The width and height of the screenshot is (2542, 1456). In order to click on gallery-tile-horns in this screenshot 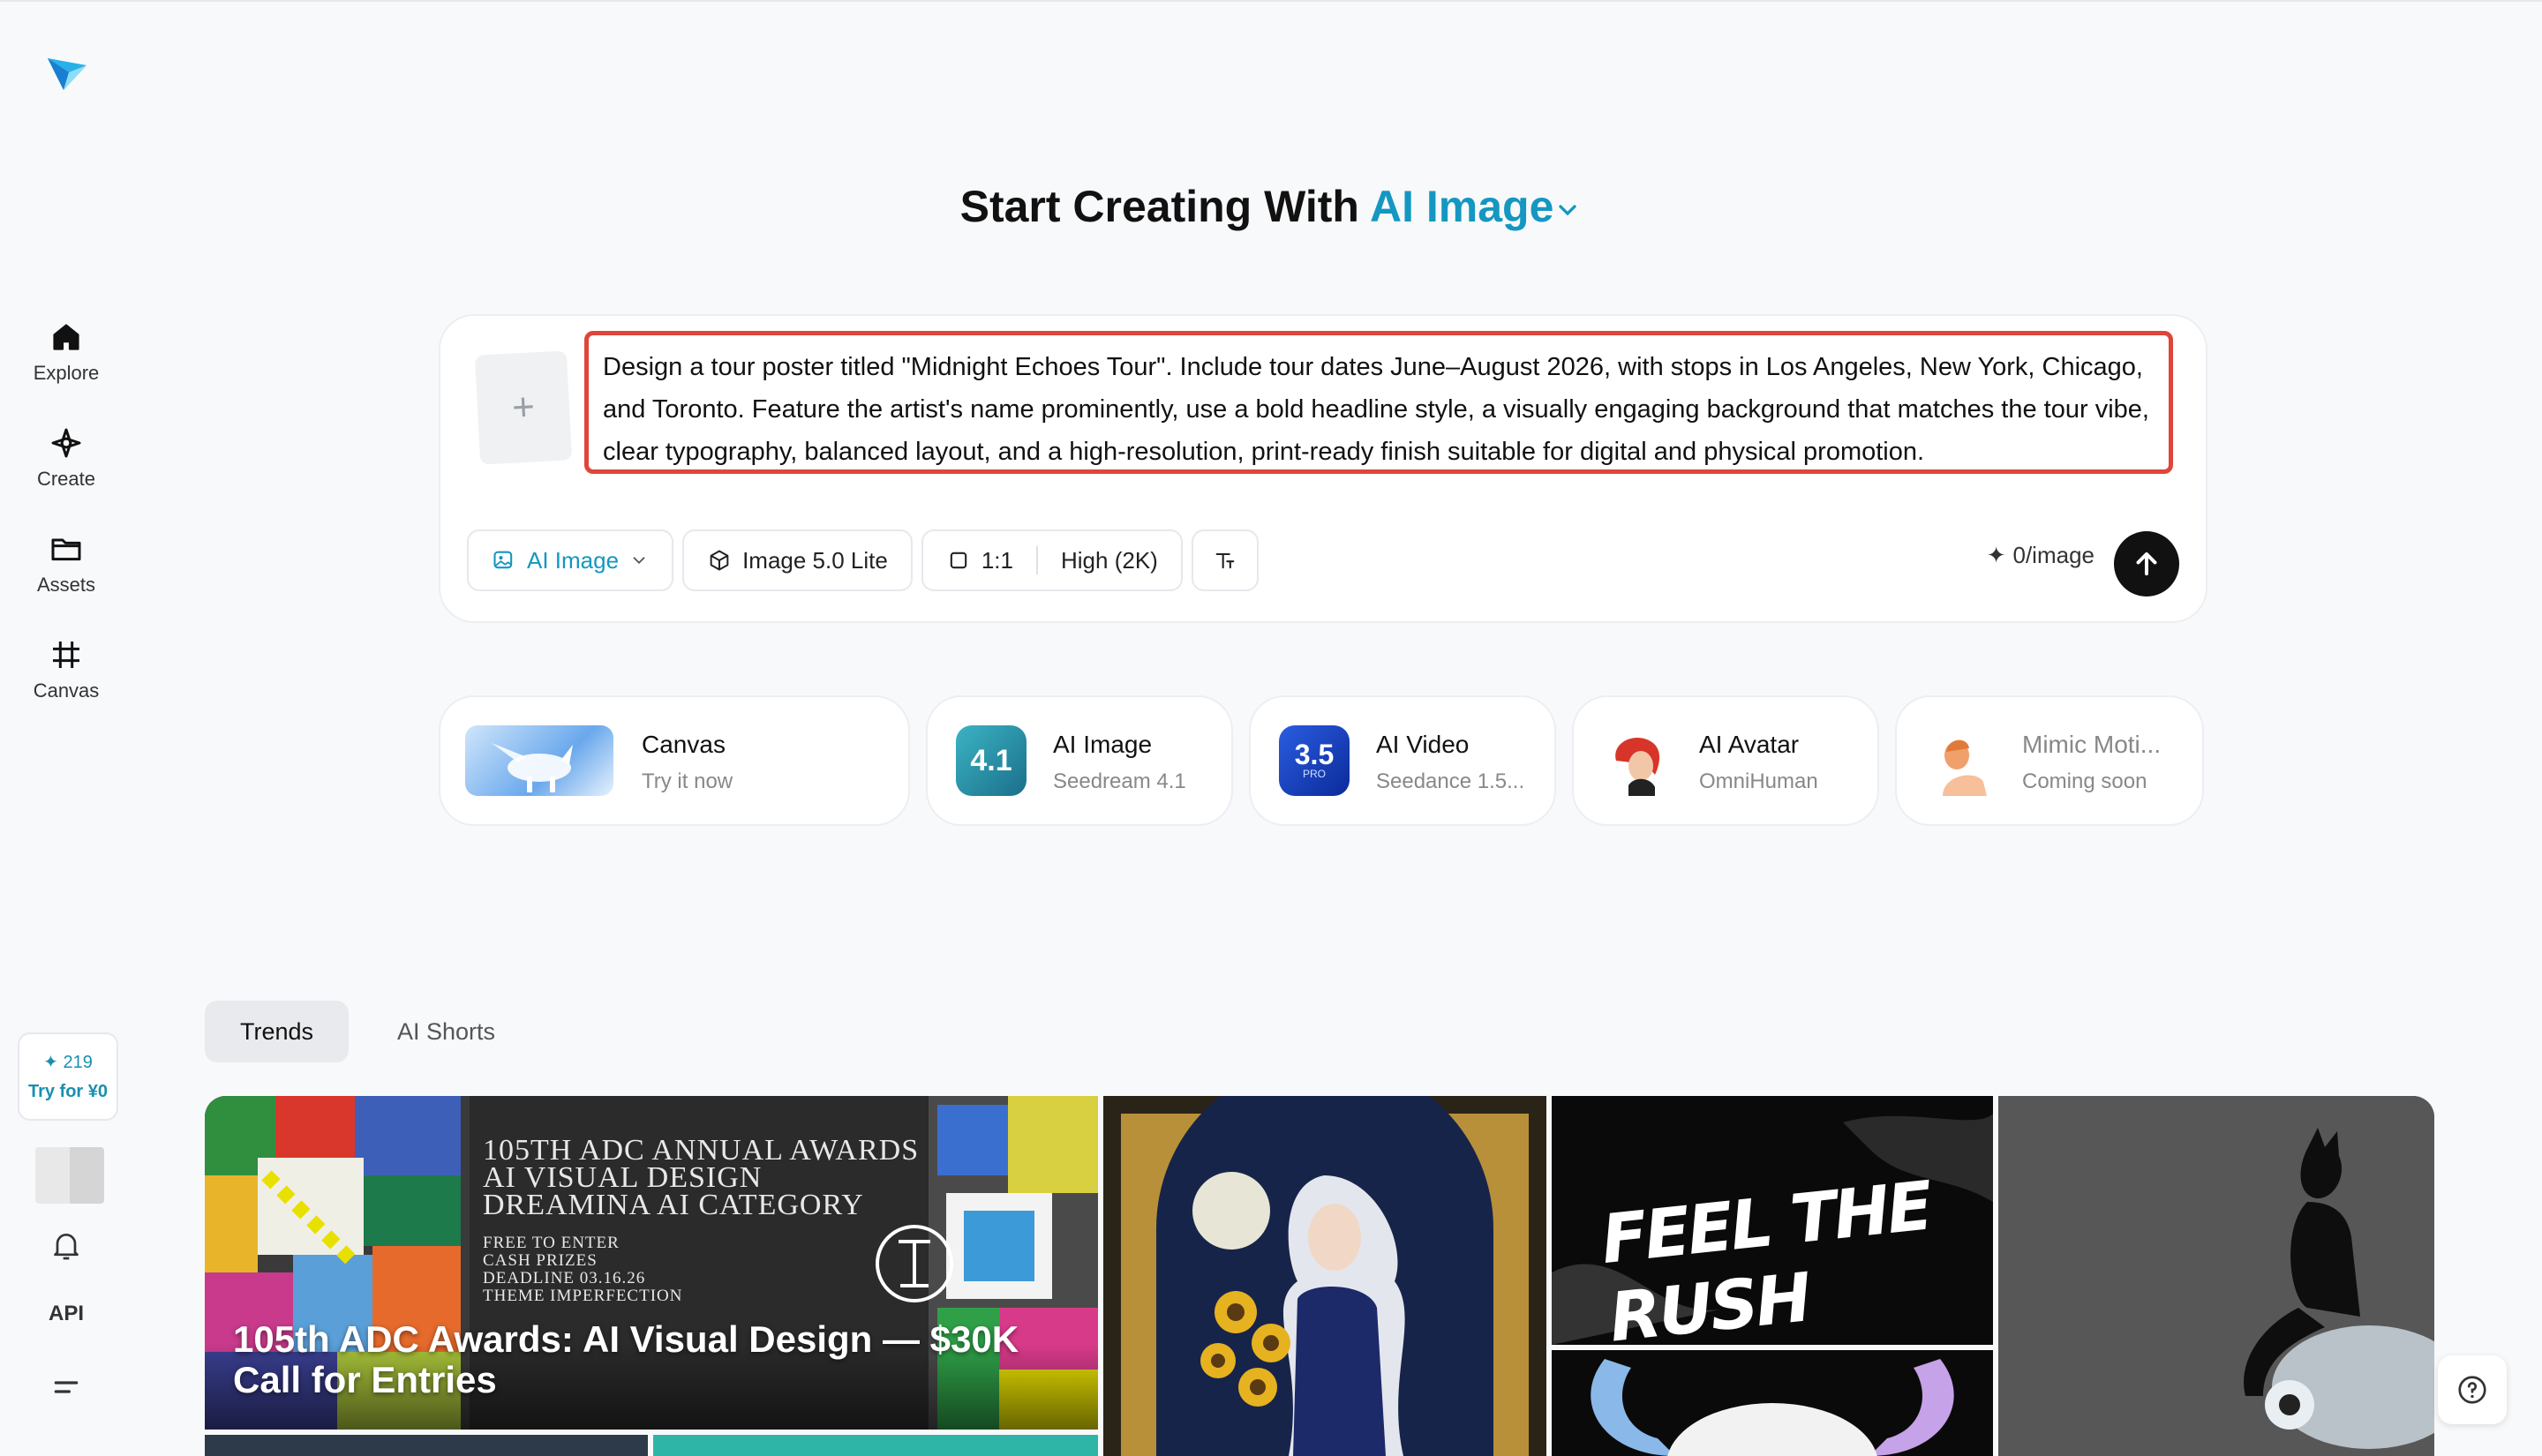, I will do `click(1772, 1403)`.